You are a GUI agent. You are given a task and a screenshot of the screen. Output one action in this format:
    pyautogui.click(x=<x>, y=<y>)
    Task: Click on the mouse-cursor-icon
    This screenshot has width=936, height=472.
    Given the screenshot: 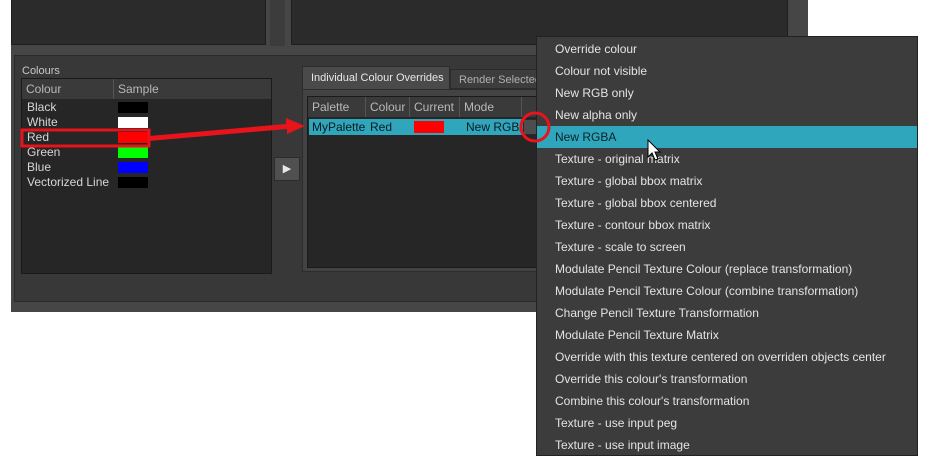 What is the action you would take?
    pyautogui.click(x=654, y=149)
    